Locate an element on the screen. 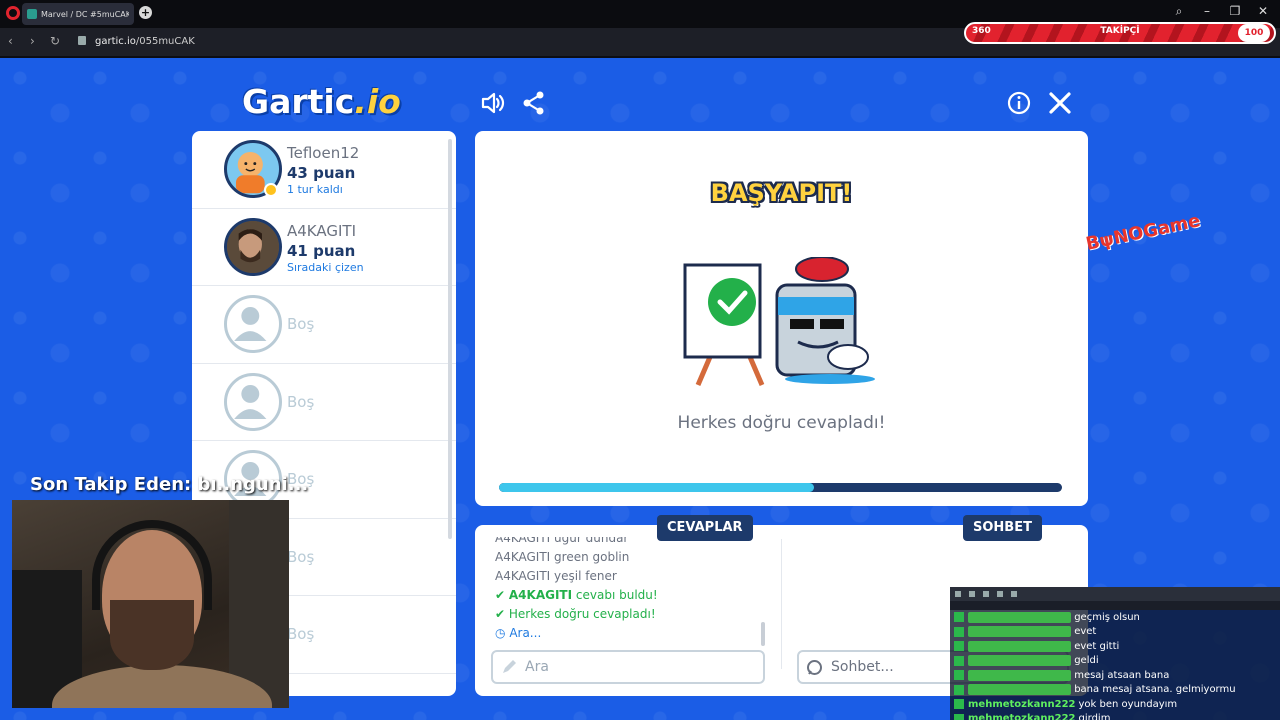 Image resolution: width=1280 pixels, height=720 pixels. new-tab-button: + is located at coordinates (145, 12).